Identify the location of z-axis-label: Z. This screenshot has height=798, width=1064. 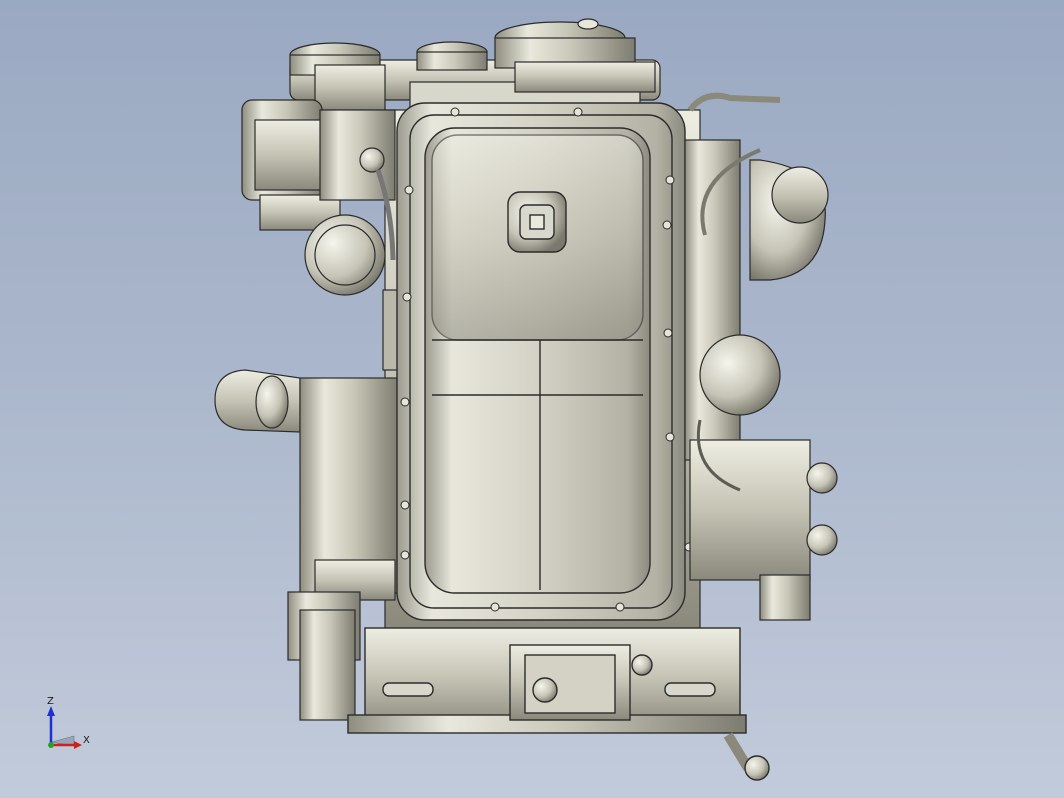
(50, 701).